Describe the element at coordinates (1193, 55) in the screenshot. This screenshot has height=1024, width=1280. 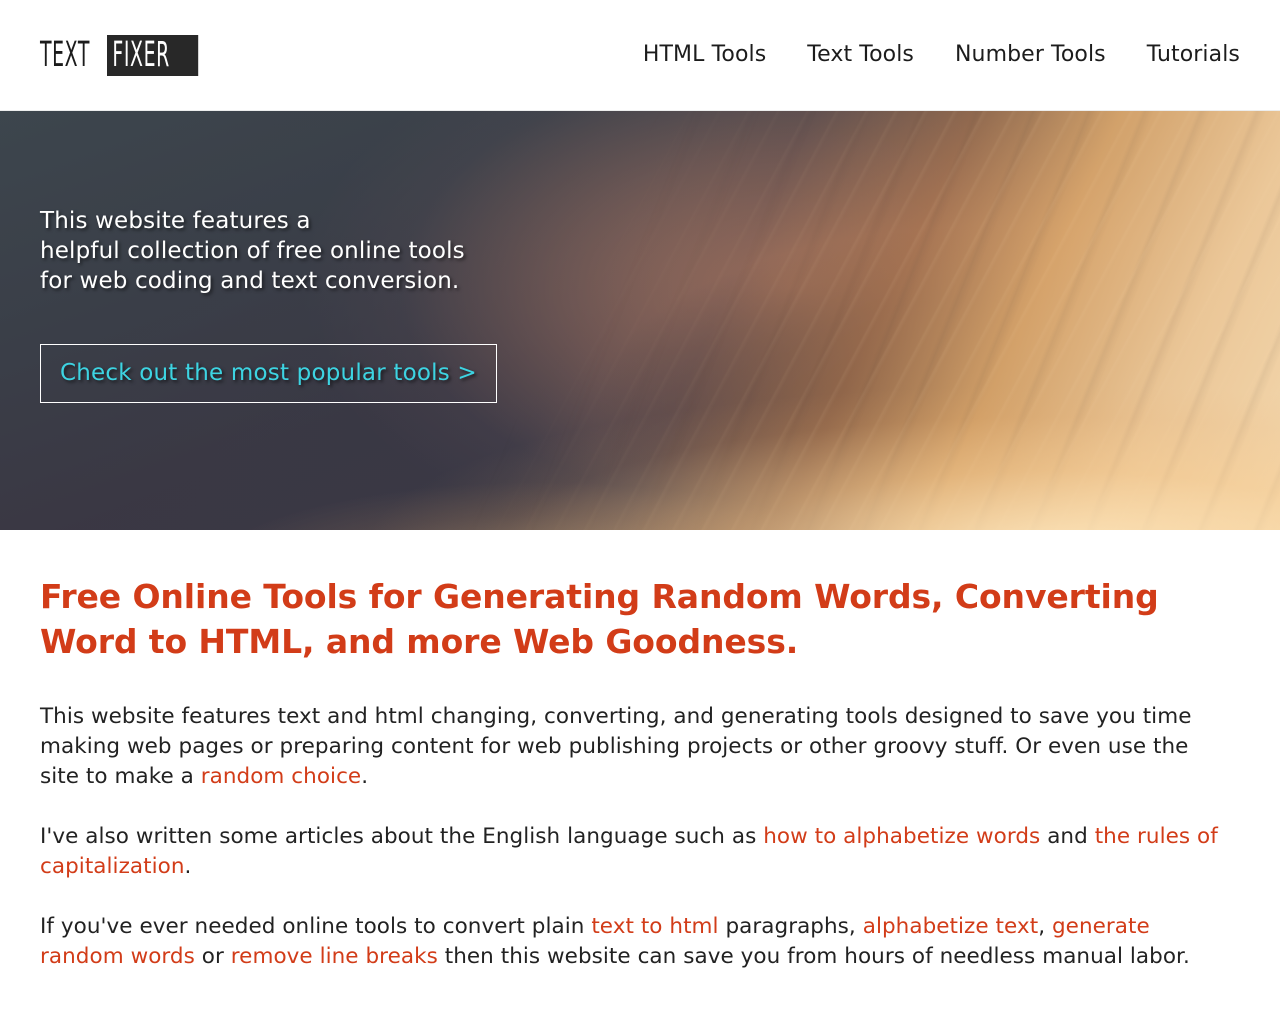
I see `nav-item-tutorials: Tutorials` at that location.